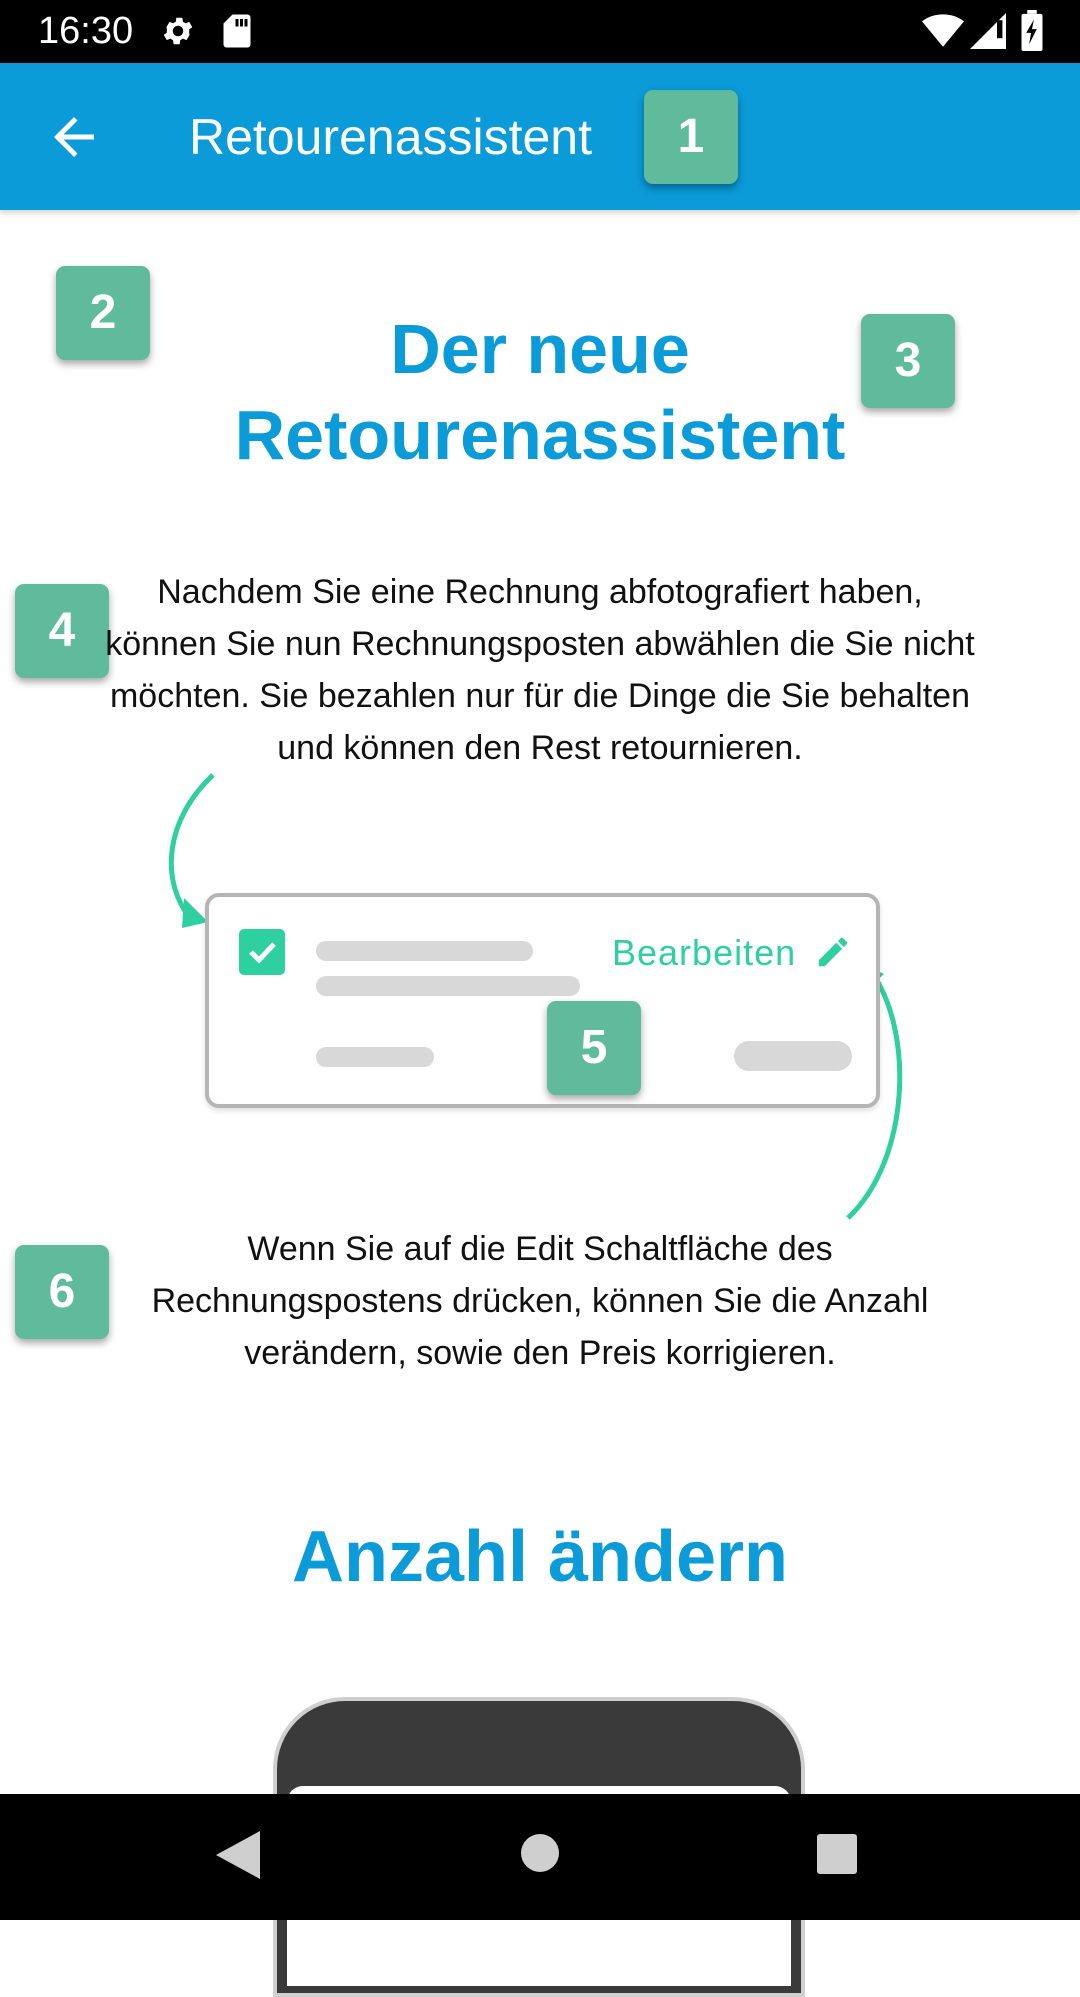 This screenshot has width=1080, height=1997. Describe the element at coordinates (178, 31) in the screenshot. I see `gear-icon` at that location.